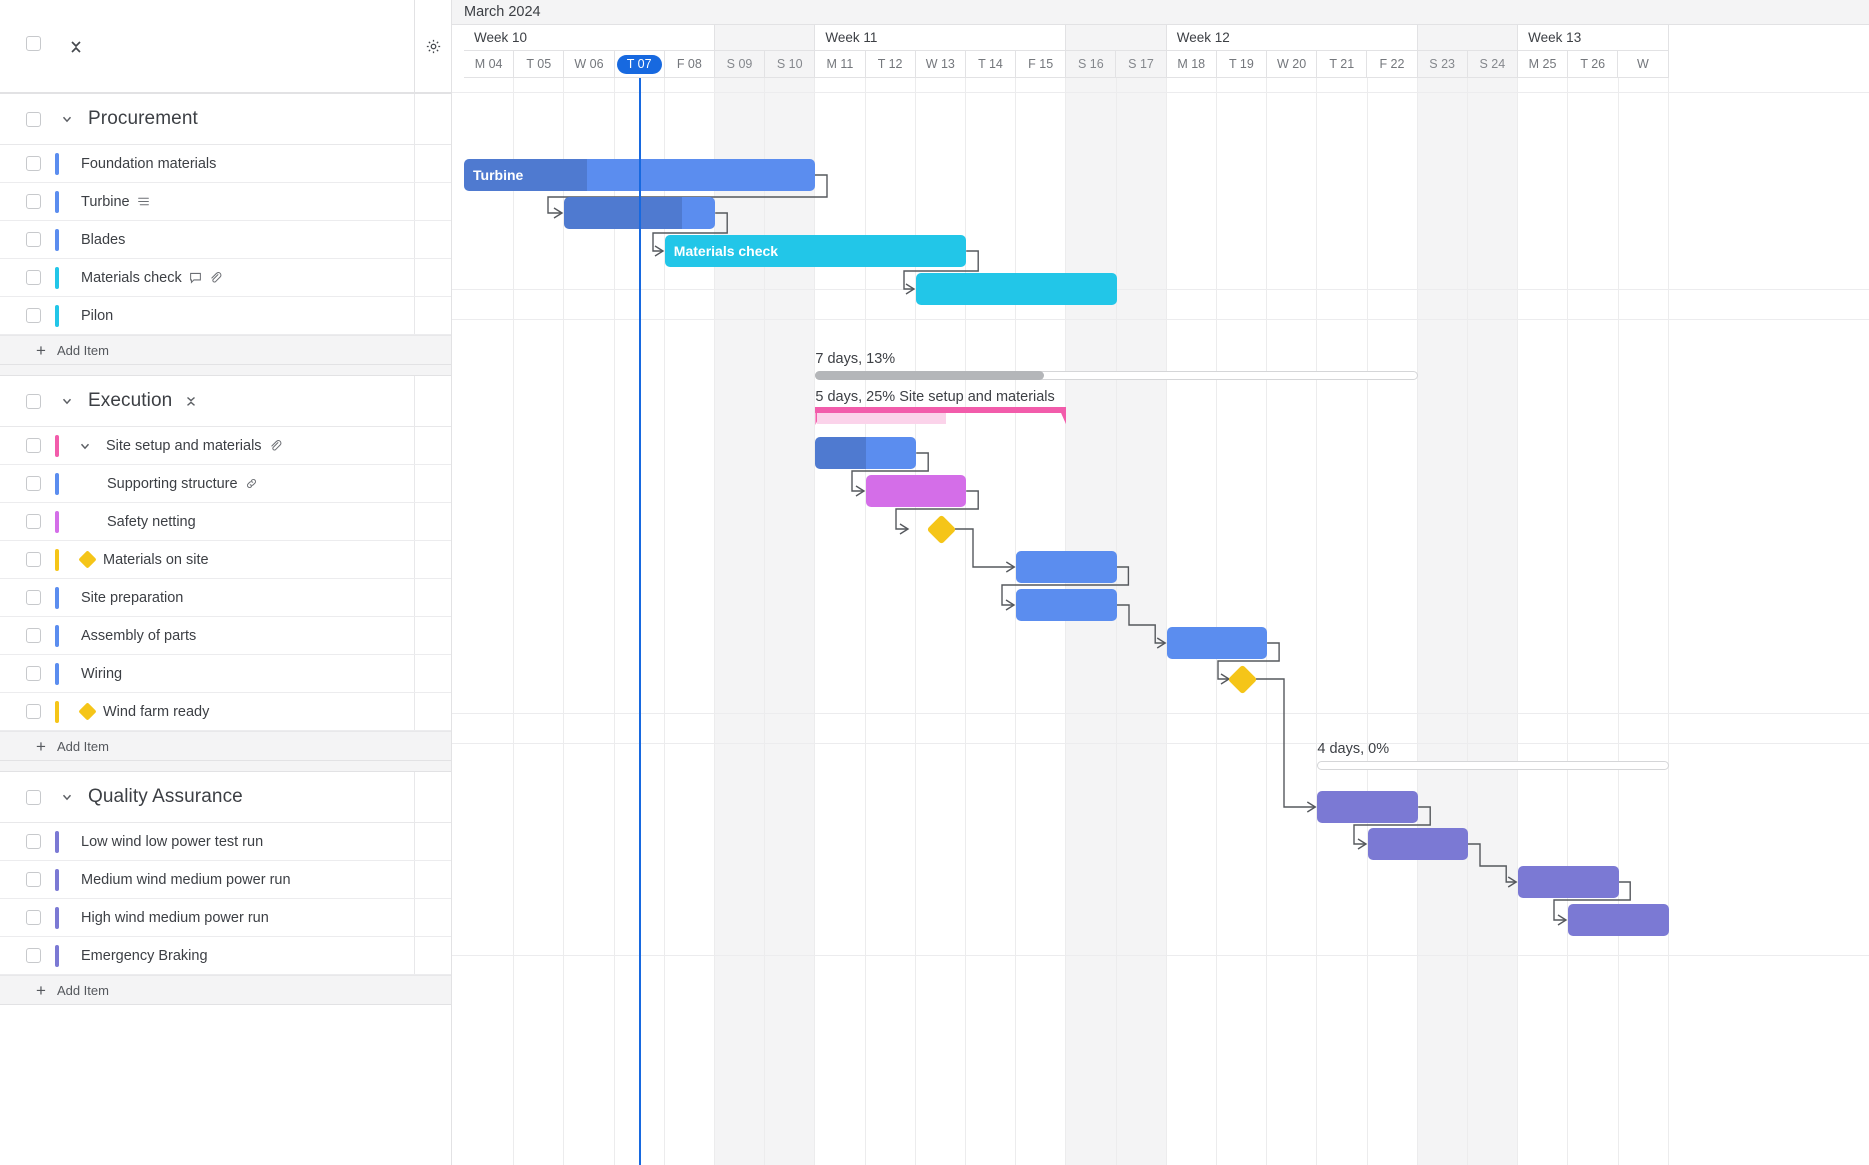 Image resolution: width=1869 pixels, height=1165 pixels. I want to click on group-header: Quality Assurance, so click(225, 797).